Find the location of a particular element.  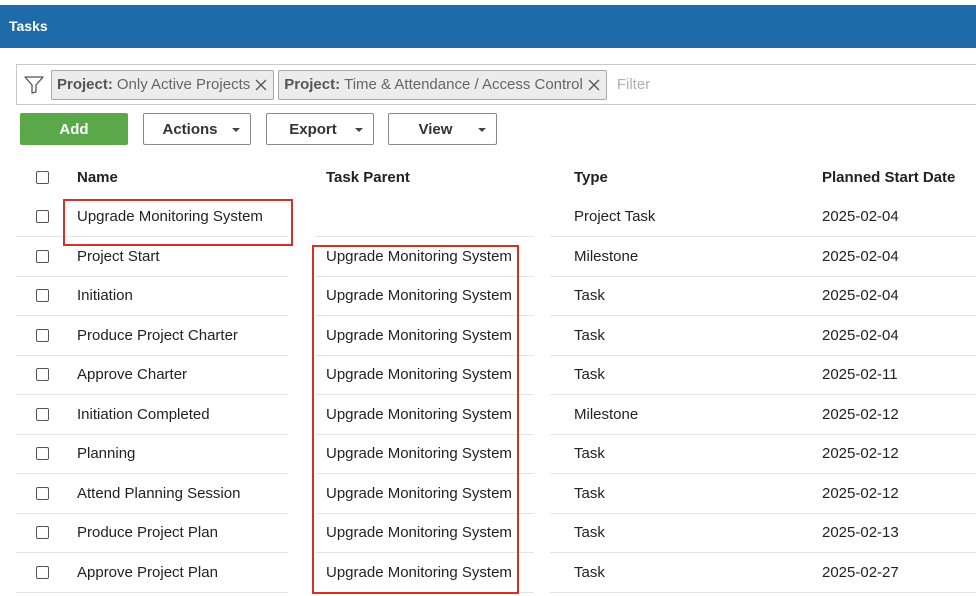

filter-input is located at coordinates (716, 84).